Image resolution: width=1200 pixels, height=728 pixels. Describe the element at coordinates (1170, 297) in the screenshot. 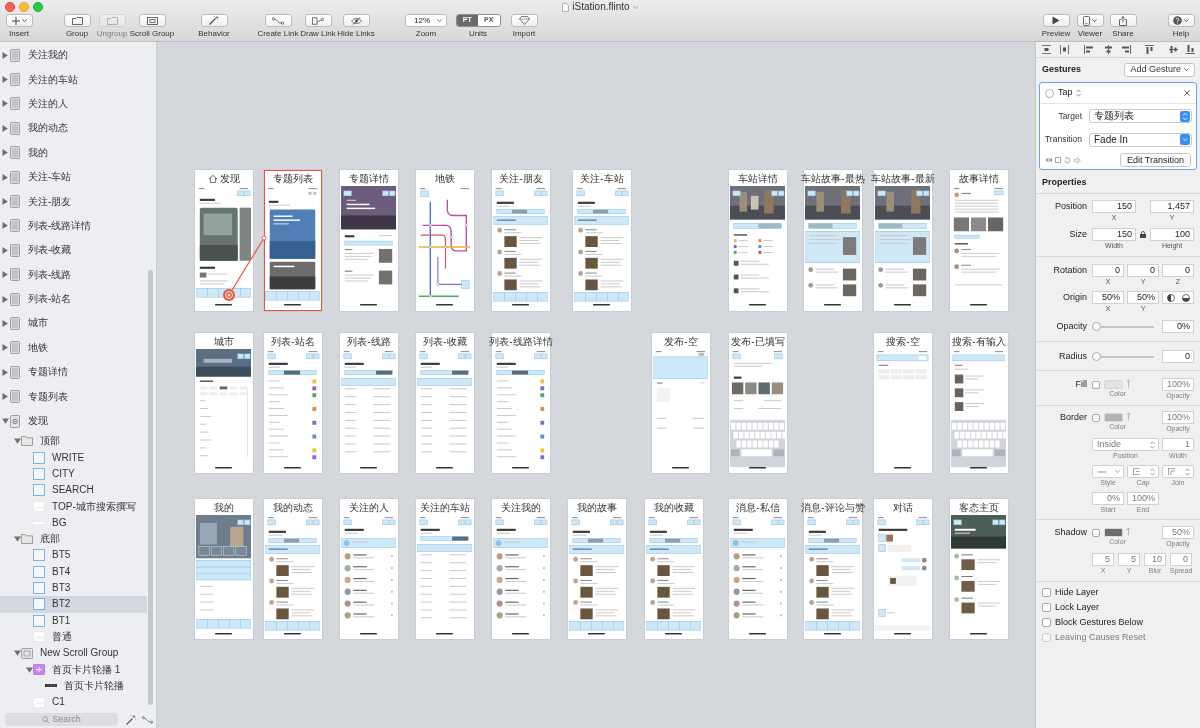

I see `half-circle-icon` at that location.